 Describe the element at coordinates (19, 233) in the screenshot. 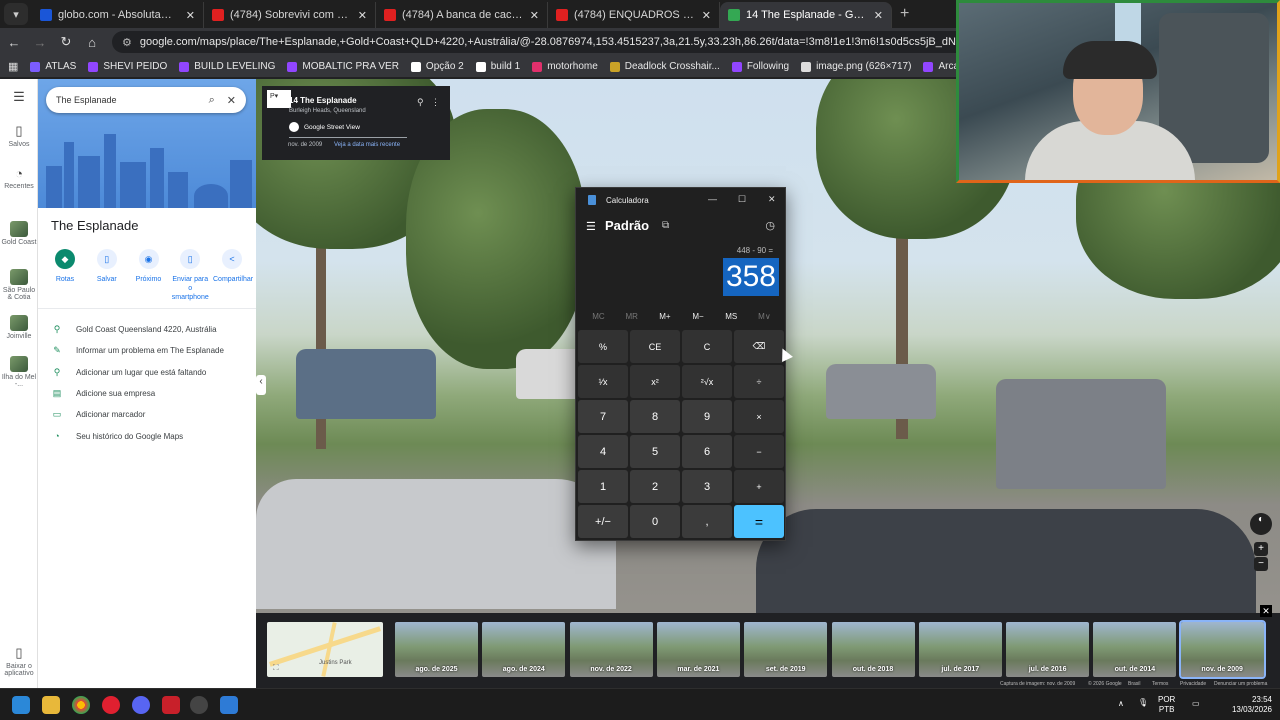

I see `rail-recent-place: Gold Coast` at that location.